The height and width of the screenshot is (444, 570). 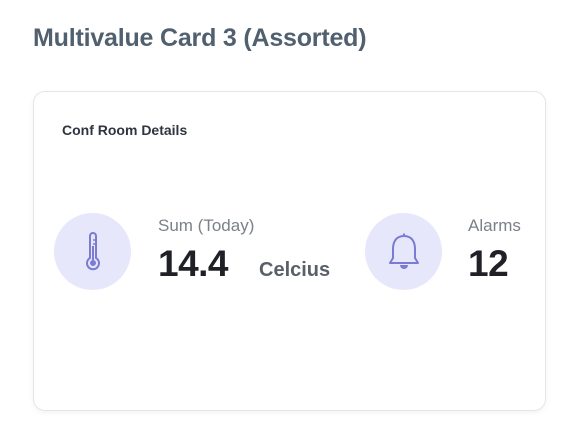 I want to click on thermometer-icon-badge, so click(x=92, y=251).